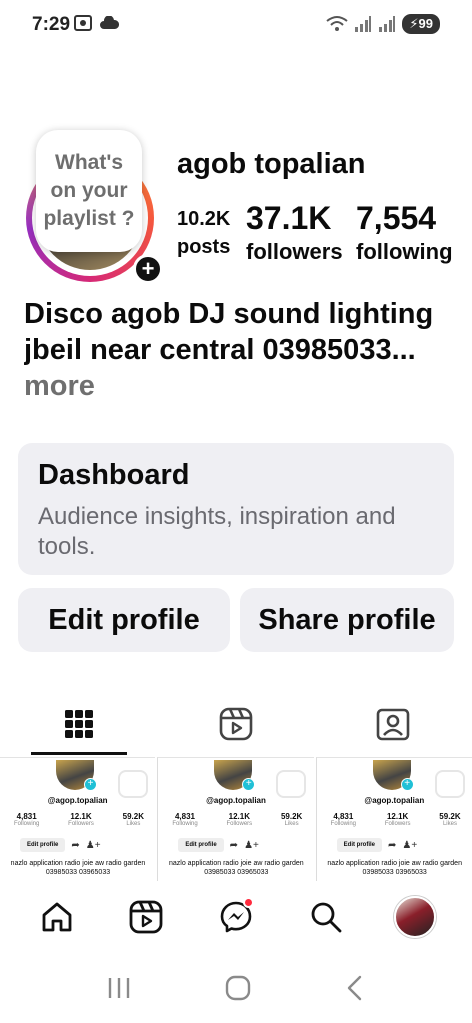  What do you see at coordinates (79, 753) in the screenshot?
I see `active-tab-indicator` at bounding box center [79, 753].